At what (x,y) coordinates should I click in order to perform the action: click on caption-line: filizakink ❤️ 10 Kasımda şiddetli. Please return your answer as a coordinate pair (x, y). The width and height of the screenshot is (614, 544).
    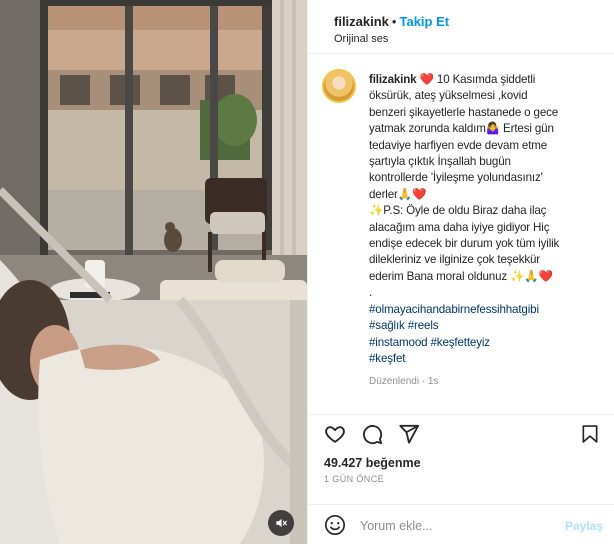
    Looking at the image, I should click on (489, 80).